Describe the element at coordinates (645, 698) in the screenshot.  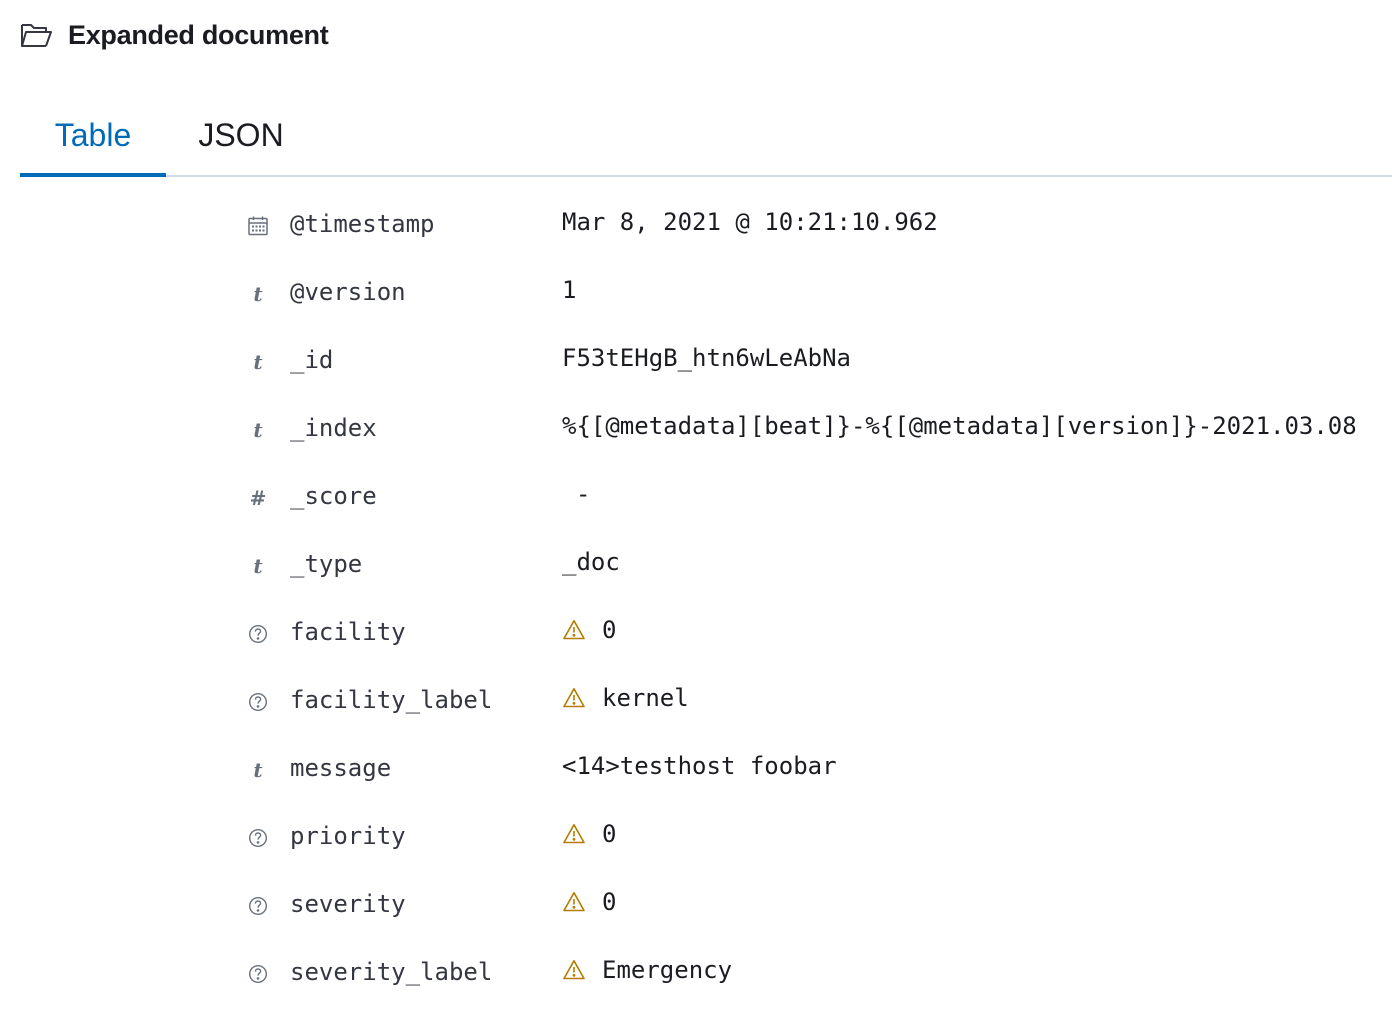
I see `field-value-text: kernel` at that location.